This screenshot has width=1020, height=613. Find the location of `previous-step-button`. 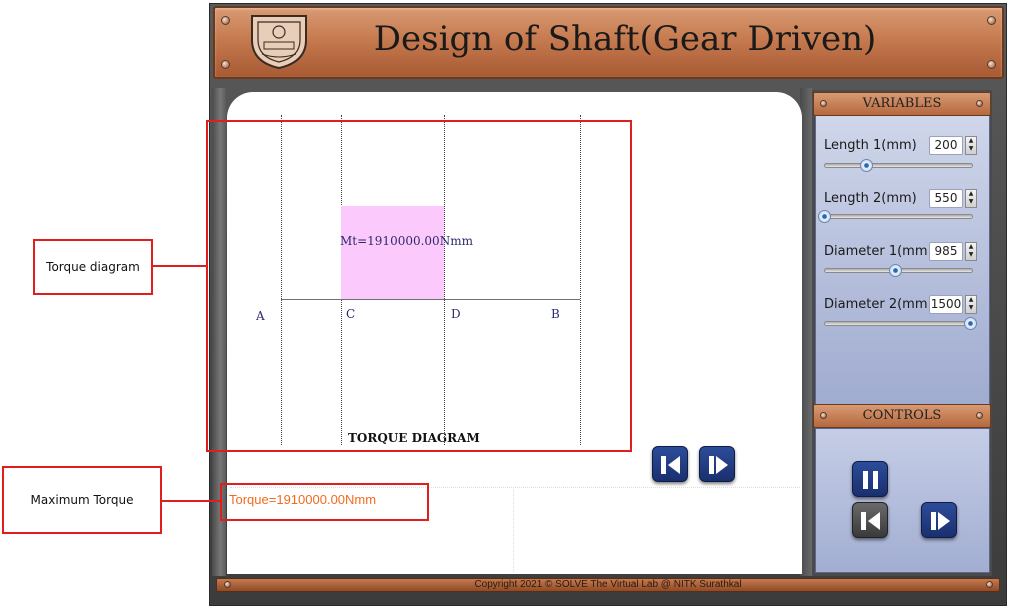

previous-step-button is located at coordinates (670, 464).